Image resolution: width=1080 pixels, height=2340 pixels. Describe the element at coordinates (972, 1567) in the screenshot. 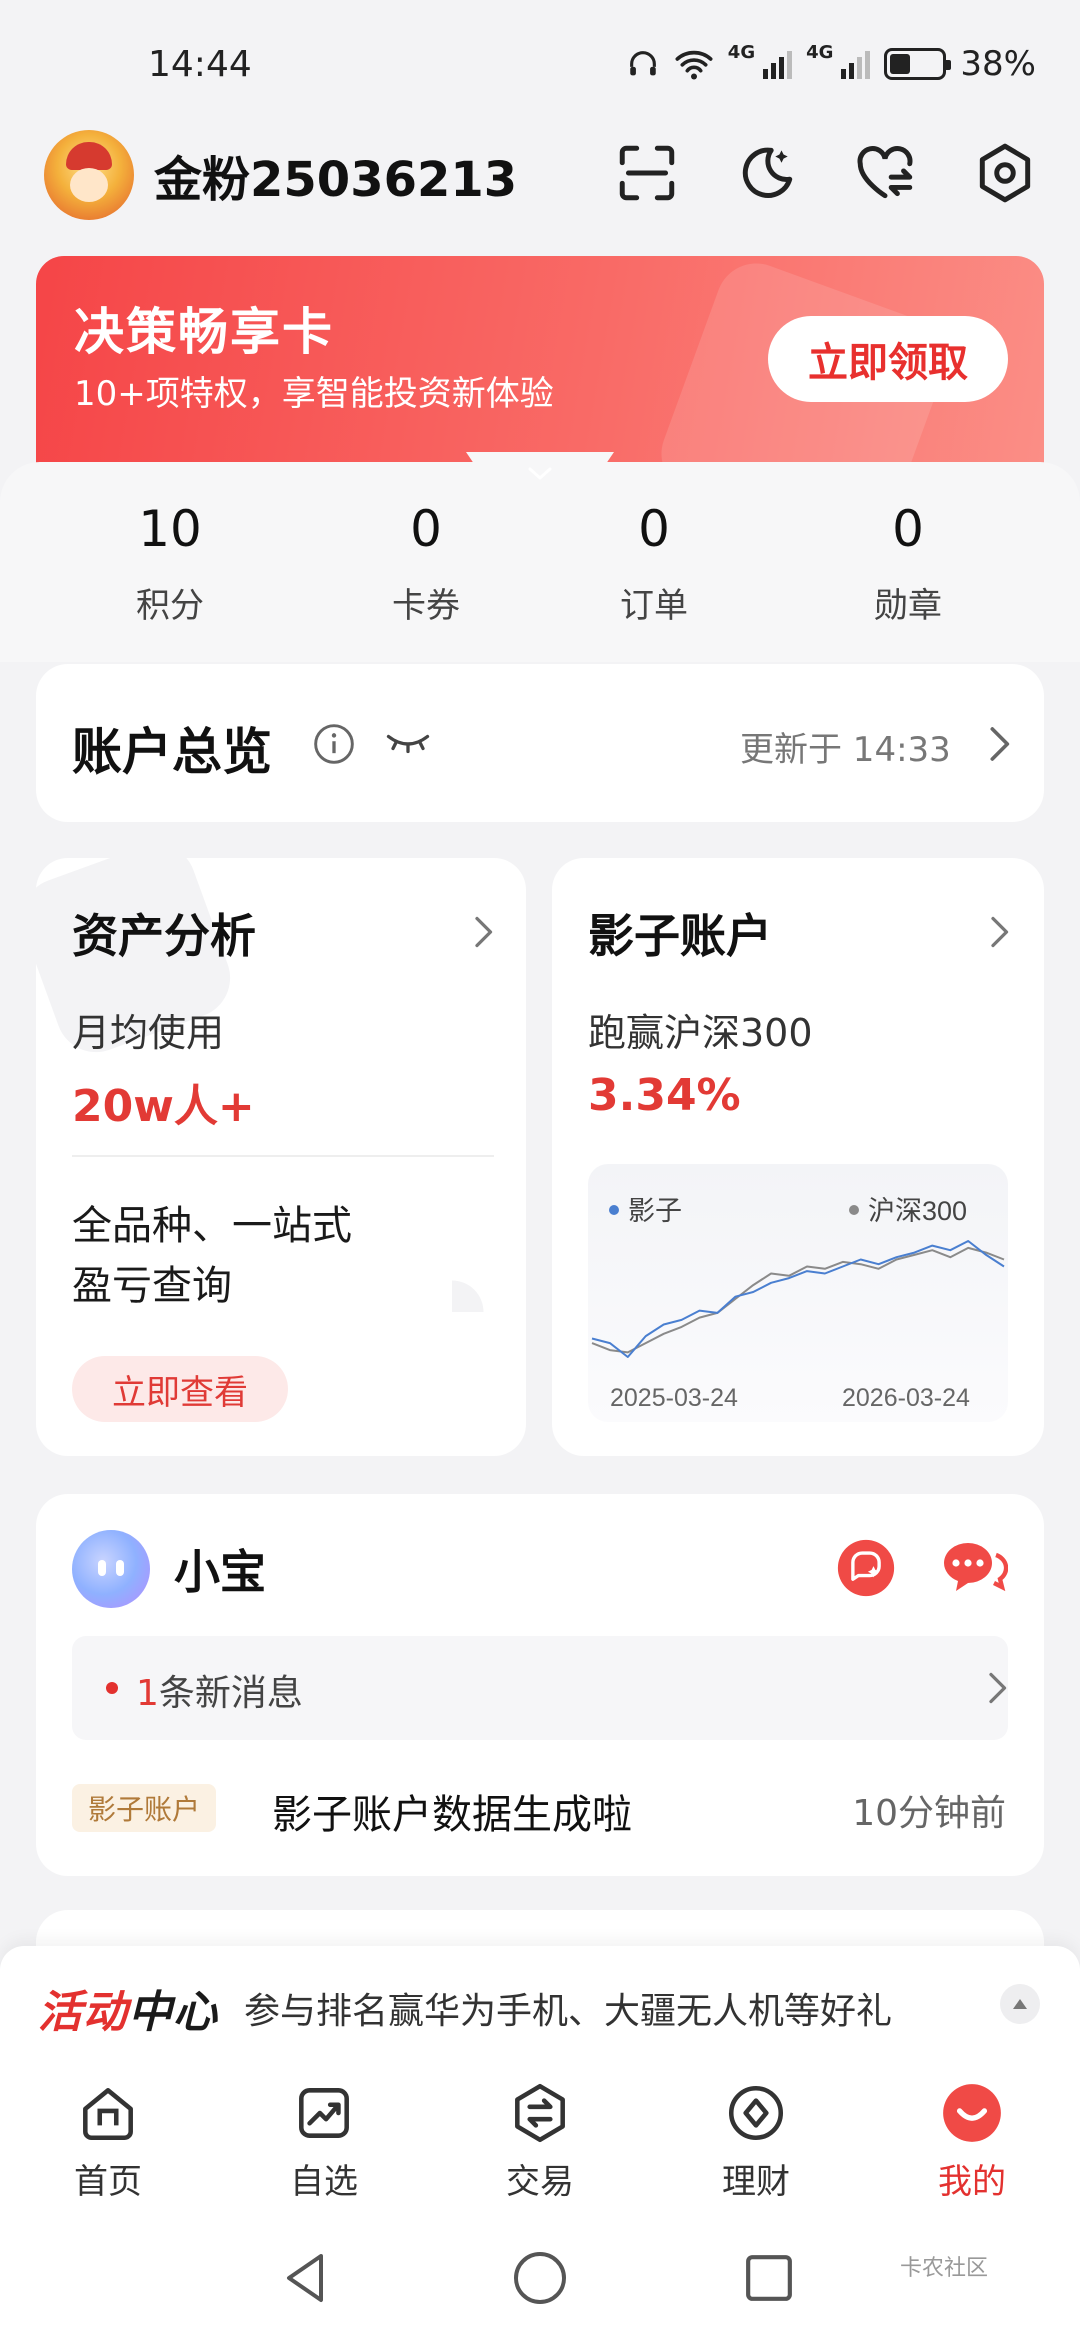

I see `message-icon` at that location.